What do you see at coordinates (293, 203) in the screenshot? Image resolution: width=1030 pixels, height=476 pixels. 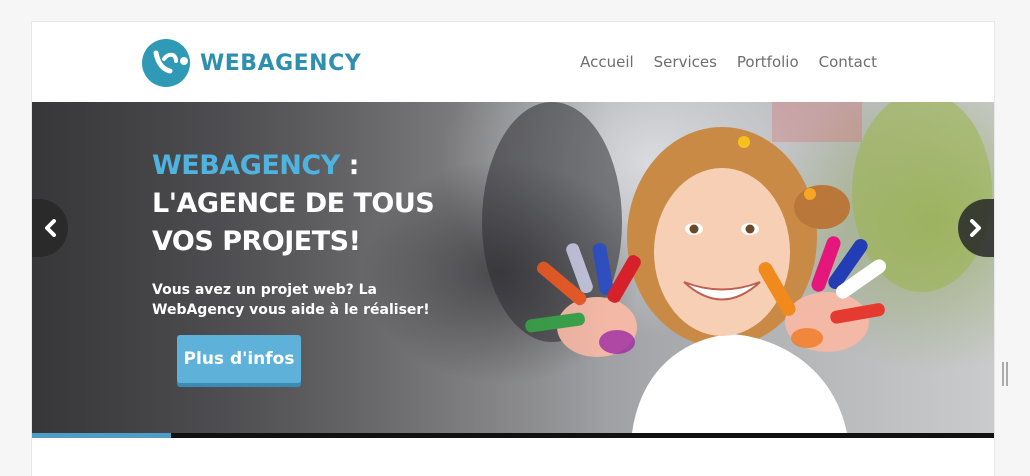 I see `hero-title-line2: L'AGENCE DE TOUS` at bounding box center [293, 203].